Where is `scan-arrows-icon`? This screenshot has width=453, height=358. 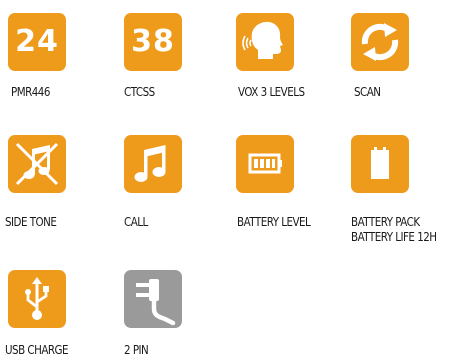 scan-arrows-icon is located at coordinates (380, 42).